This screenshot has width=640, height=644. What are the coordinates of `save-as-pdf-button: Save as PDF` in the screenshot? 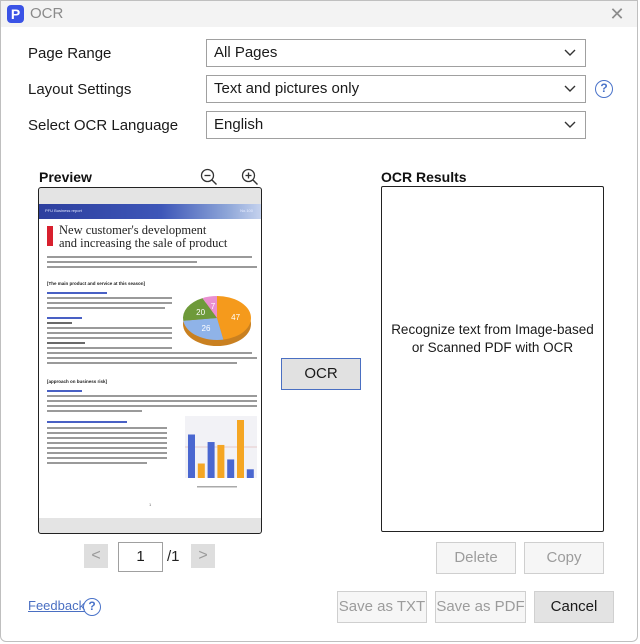 It's located at (480, 607).